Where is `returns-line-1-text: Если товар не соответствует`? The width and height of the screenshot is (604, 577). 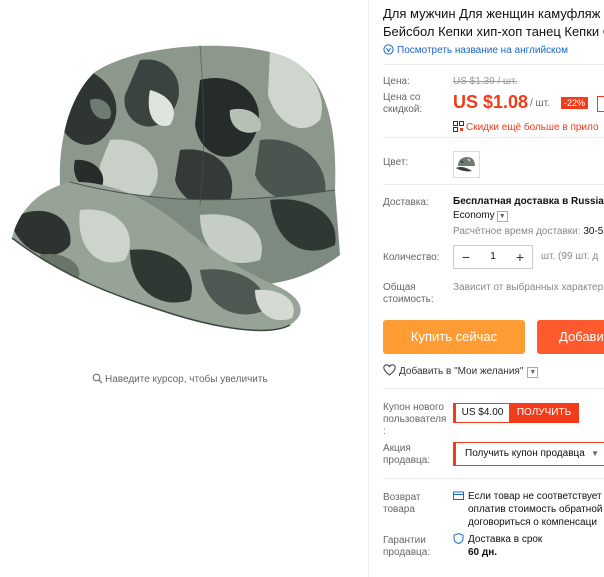 returns-line-1-text: Если товар не соответствует is located at coordinates (535, 496).